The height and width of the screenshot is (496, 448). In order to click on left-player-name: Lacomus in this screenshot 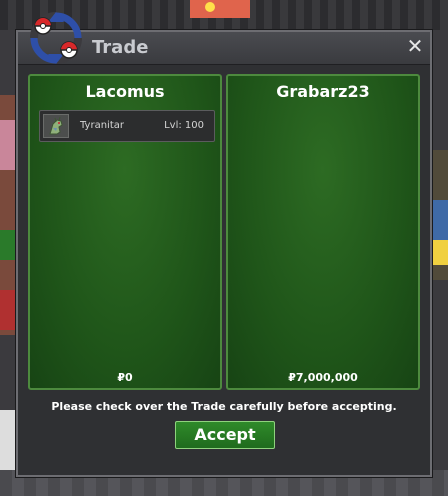, I will do `click(125, 91)`.